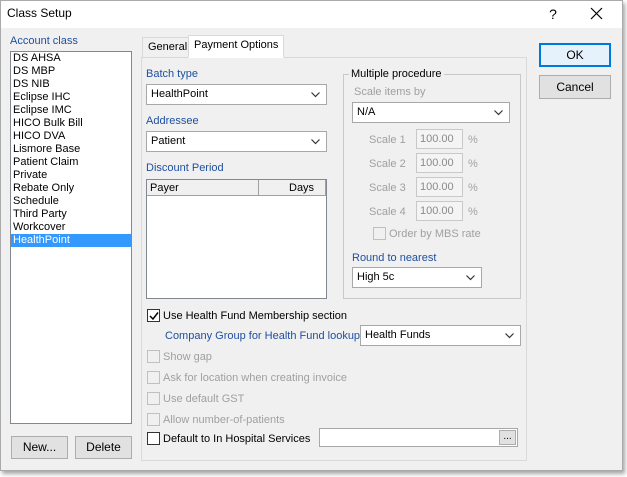  I want to click on close-button, so click(597, 14).